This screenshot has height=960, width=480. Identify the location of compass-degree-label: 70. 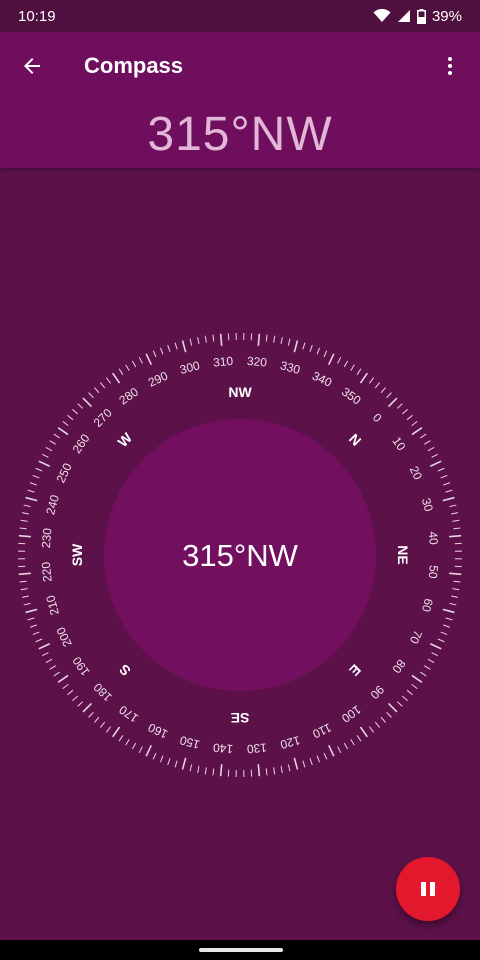
(416, 637).